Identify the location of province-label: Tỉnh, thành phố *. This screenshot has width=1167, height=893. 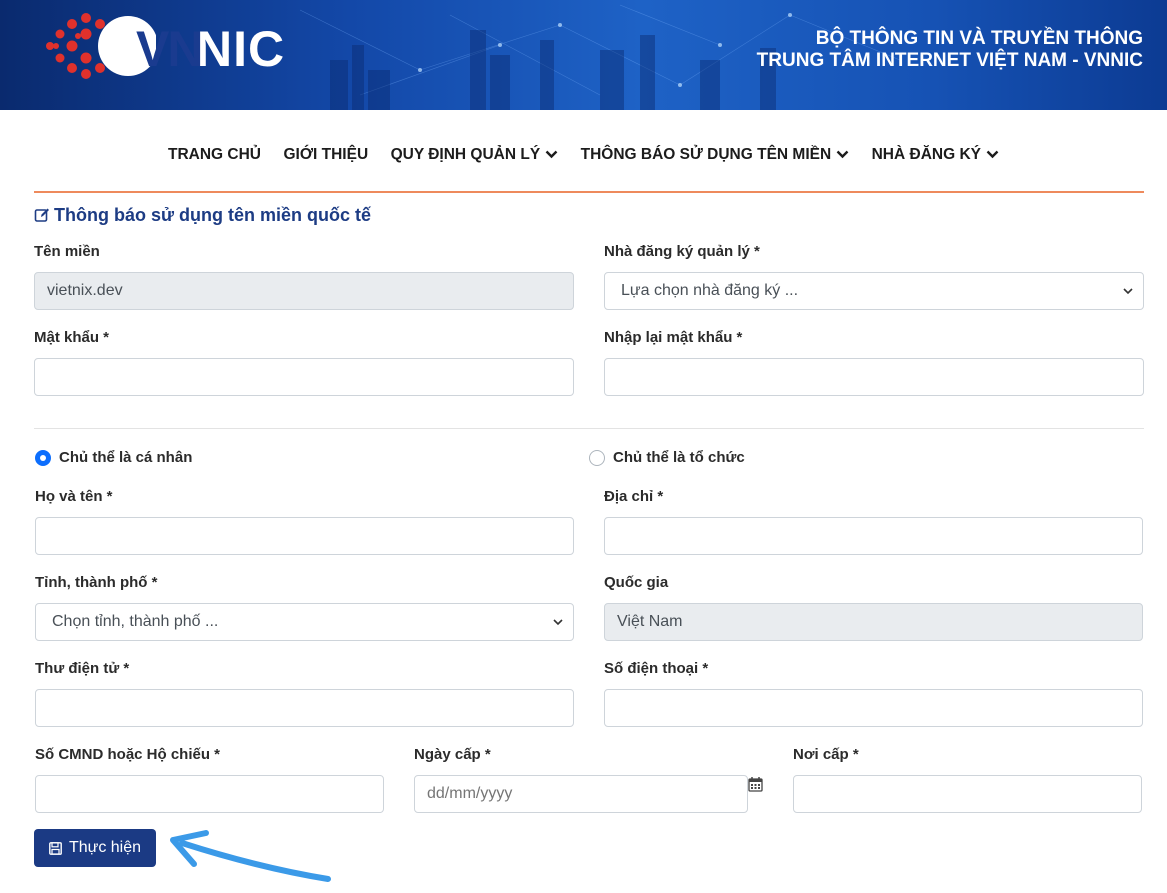
(96, 582).